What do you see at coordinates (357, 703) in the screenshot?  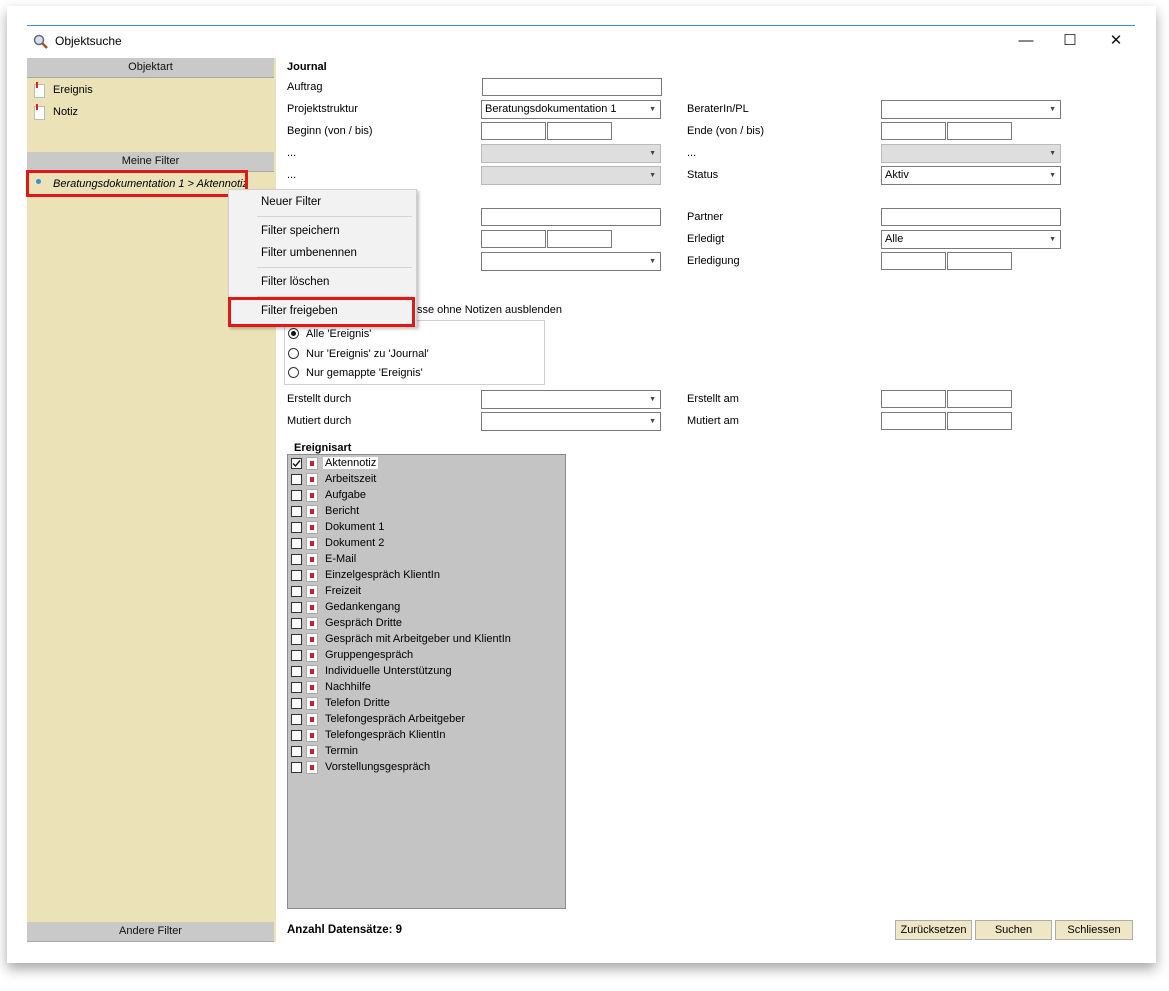 I see `ereignis-item-label: Telefon Dritte` at bounding box center [357, 703].